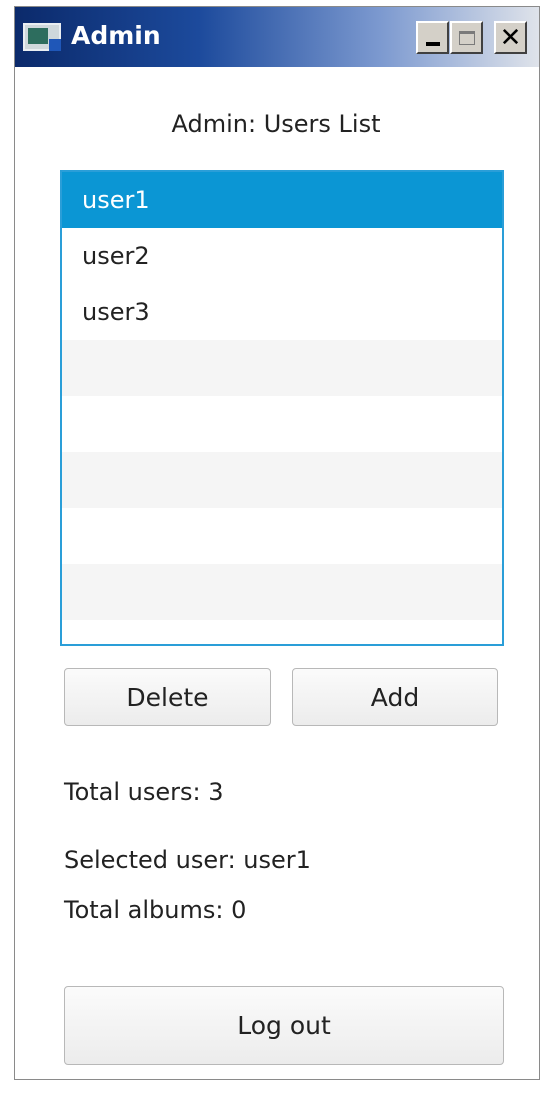 The height and width of the screenshot is (1093, 552). Describe the element at coordinates (116, 312) in the screenshot. I see `list-item-label: user3` at that location.